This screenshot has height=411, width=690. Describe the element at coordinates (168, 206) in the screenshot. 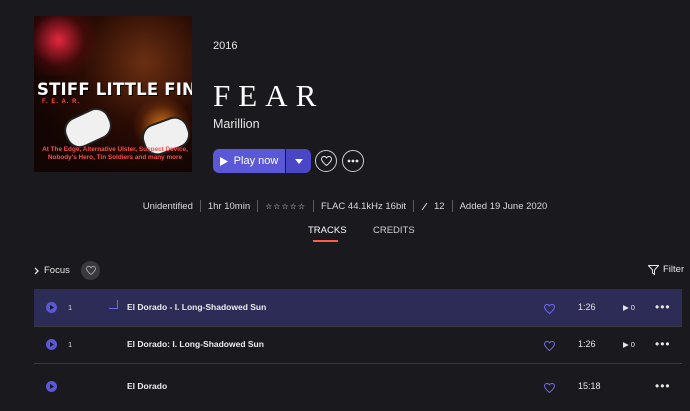

I see `identification-status: Unidentified` at that location.